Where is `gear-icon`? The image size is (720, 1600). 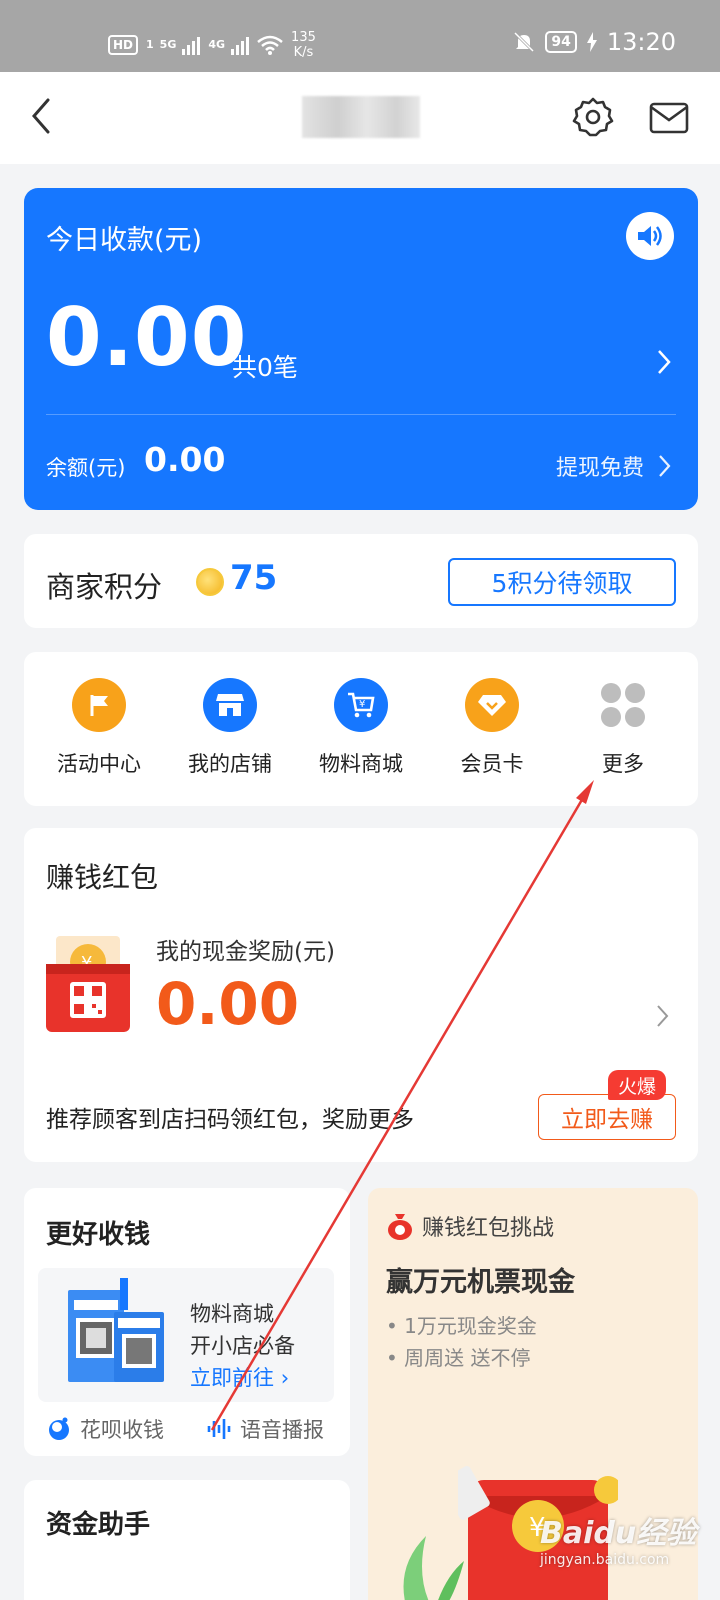
gear-icon is located at coordinates (593, 117).